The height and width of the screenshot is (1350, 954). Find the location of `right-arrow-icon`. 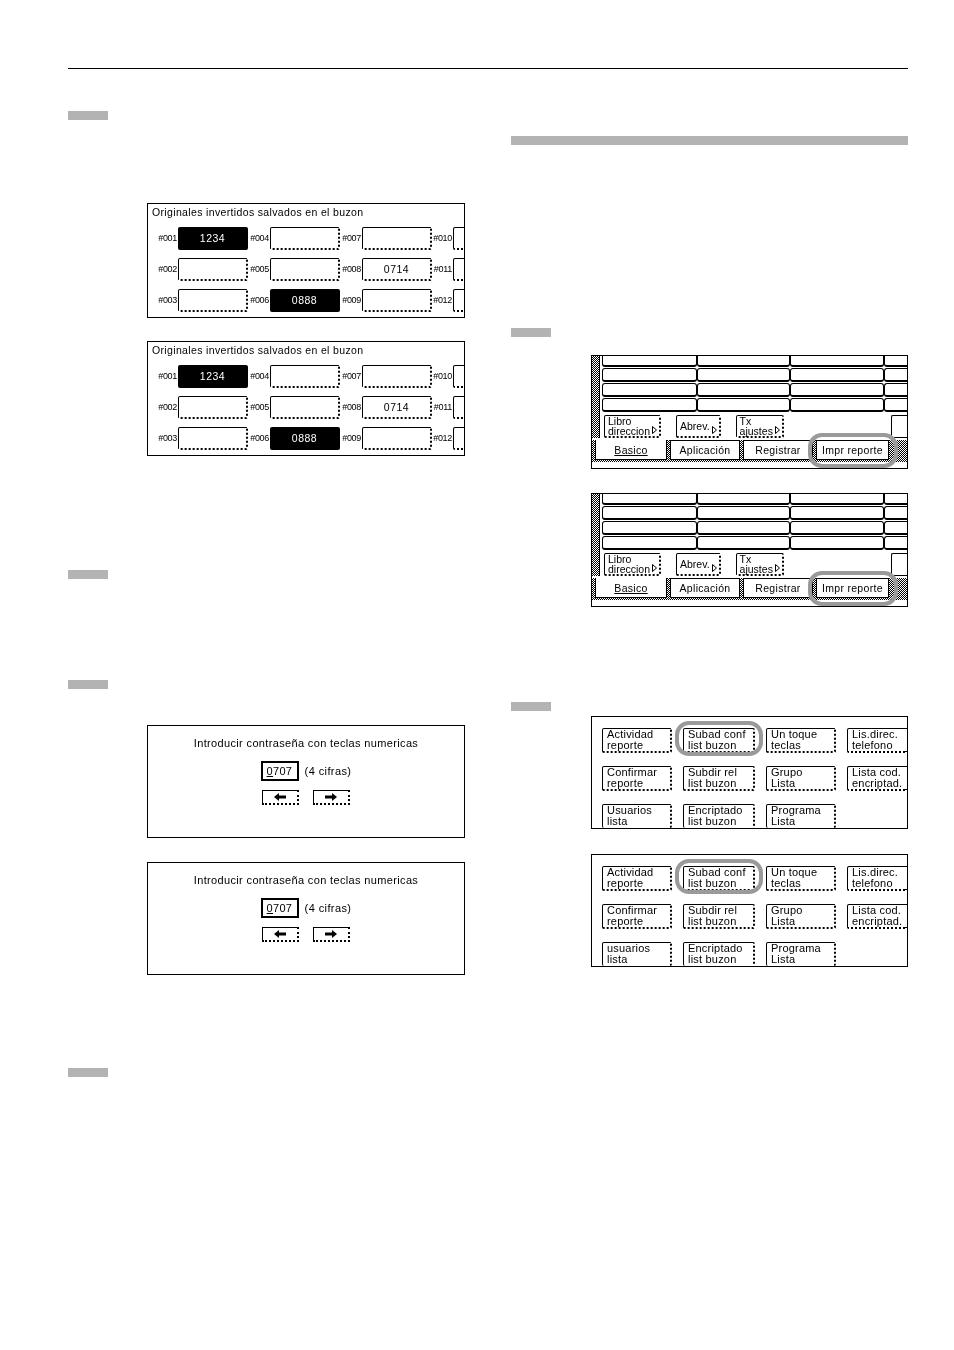

right-arrow-icon is located at coordinates (331, 934).